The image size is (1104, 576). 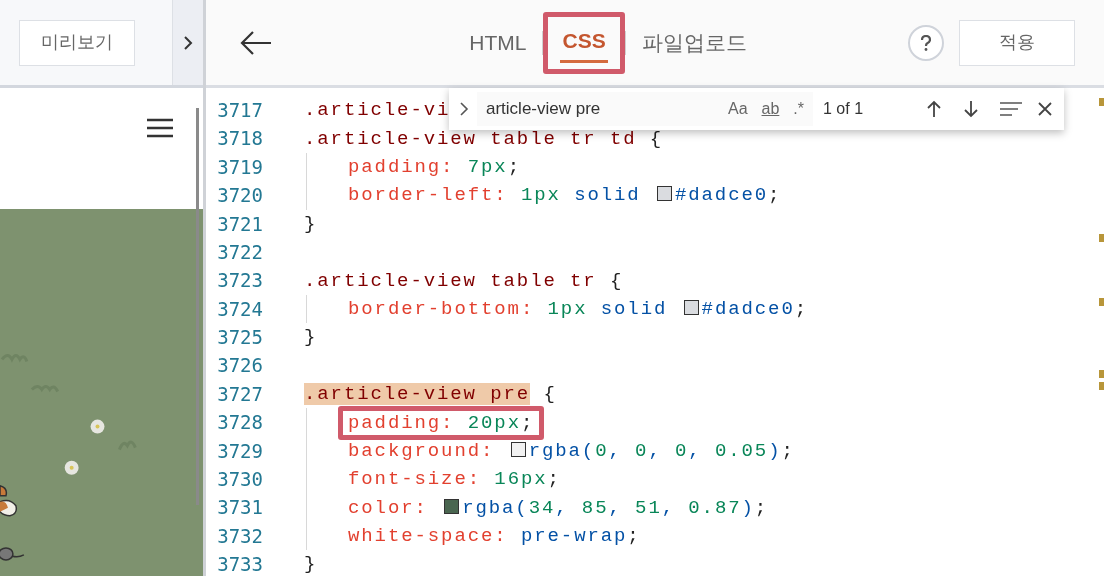 I want to click on help-button, so click(x=926, y=42).